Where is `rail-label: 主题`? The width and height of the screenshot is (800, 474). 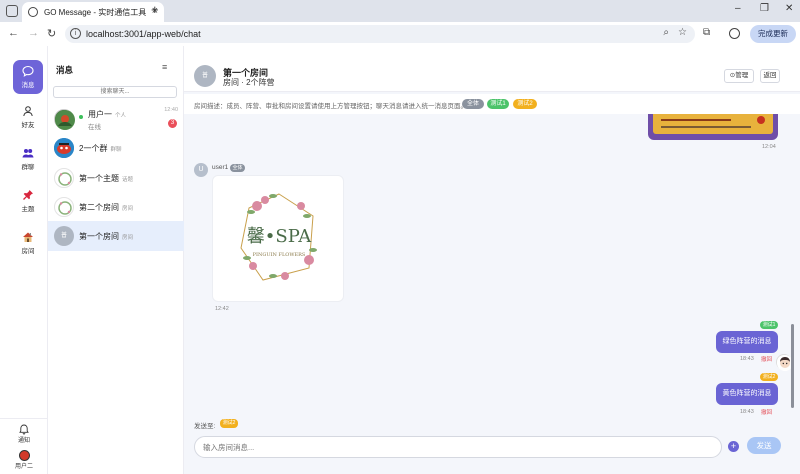
rail-label: 主题 is located at coordinates (28, 209).